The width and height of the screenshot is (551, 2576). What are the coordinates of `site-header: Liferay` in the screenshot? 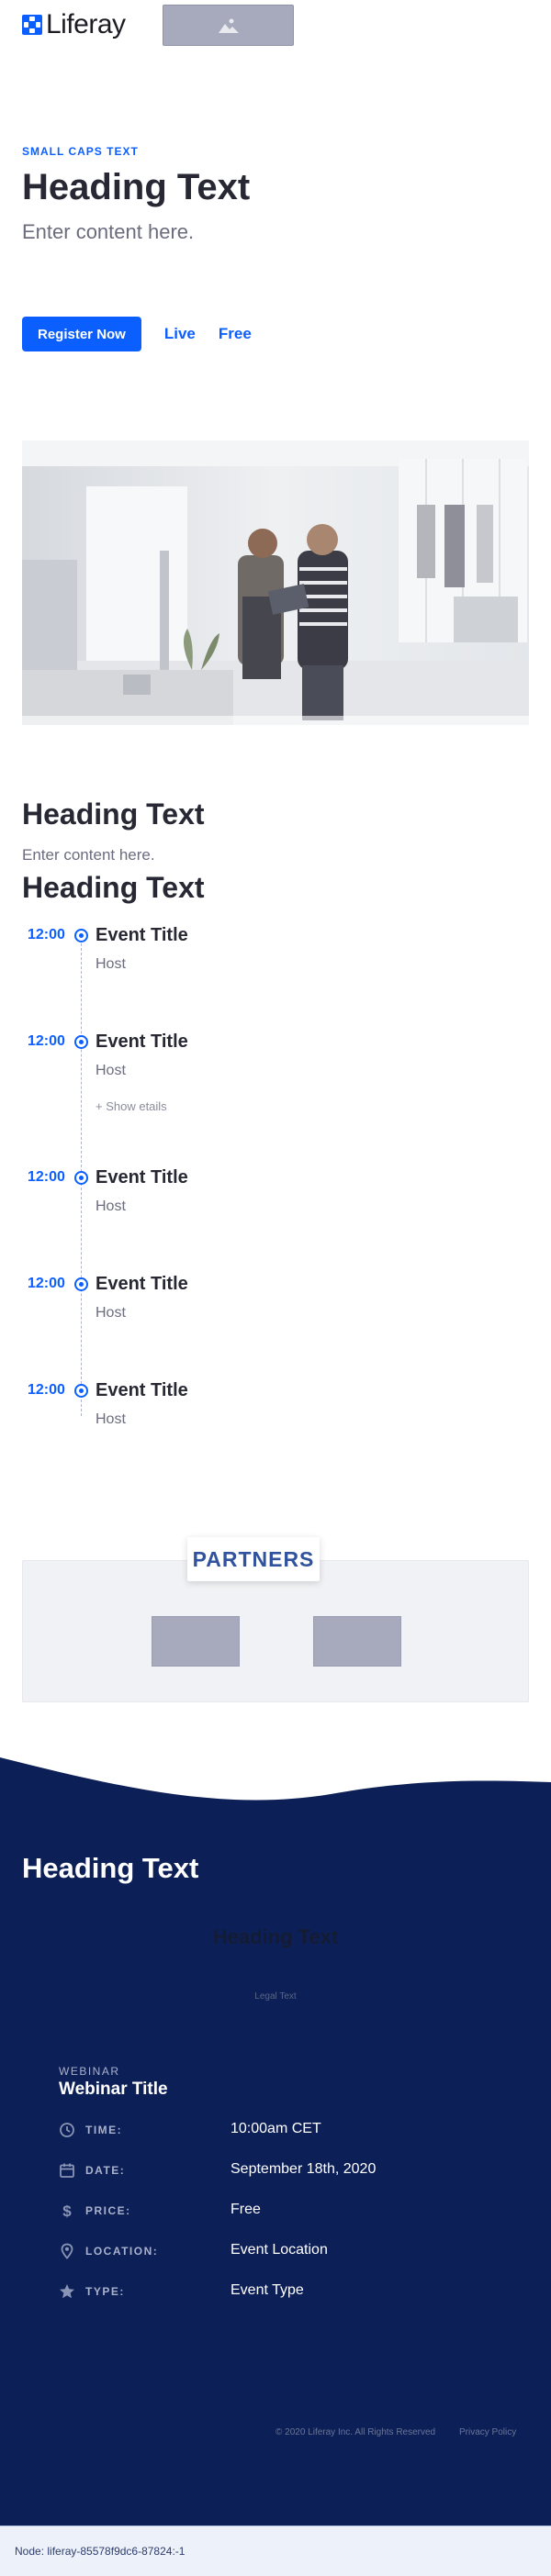 It's located at (275, 27).